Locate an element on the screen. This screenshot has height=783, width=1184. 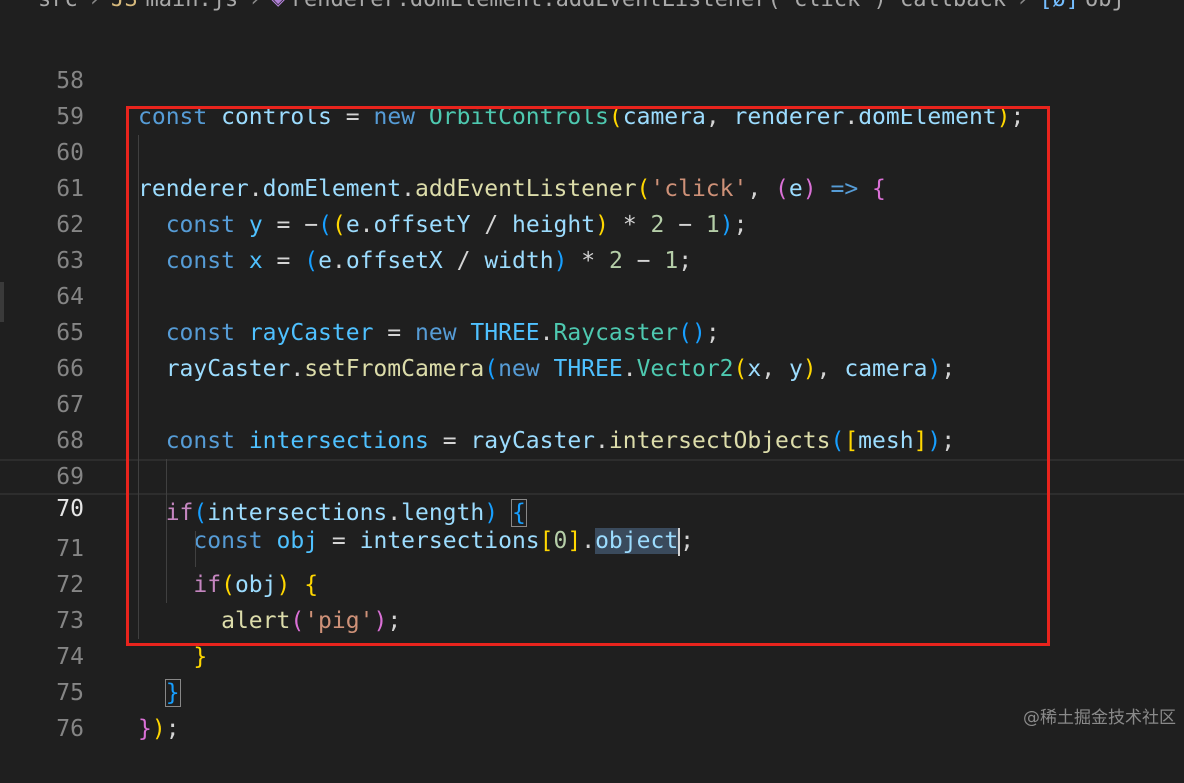
line-number: 76 is located at coordinates (70, 729).